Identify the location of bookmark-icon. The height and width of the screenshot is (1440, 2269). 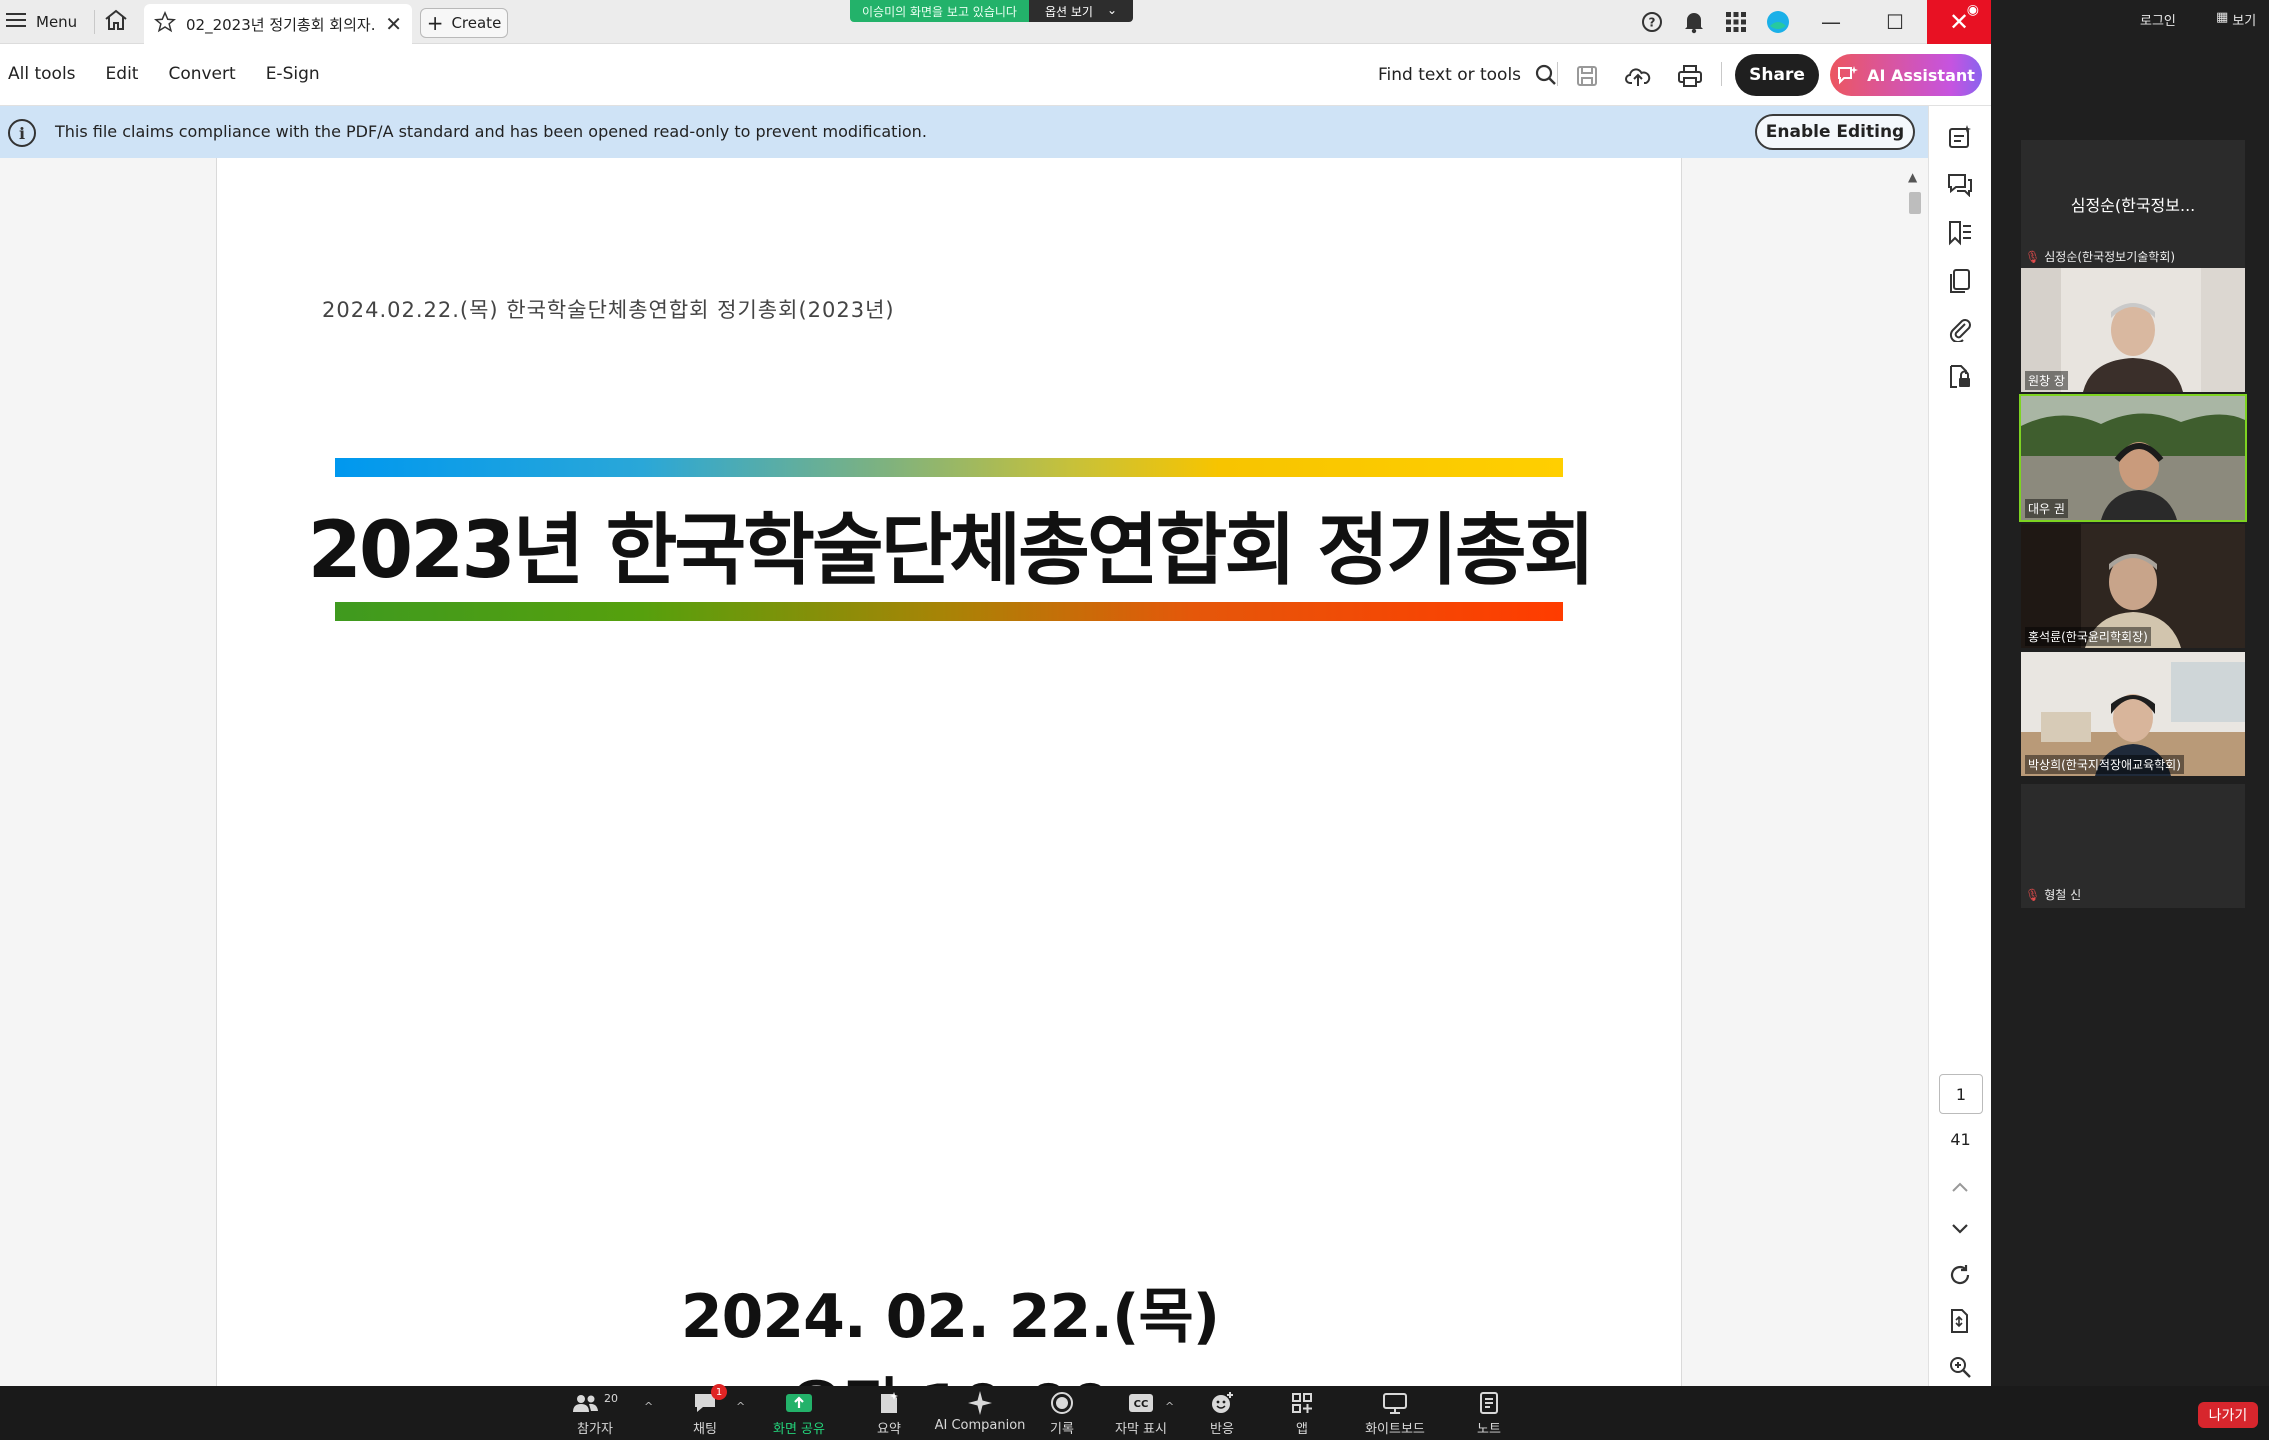
(1960, 233).